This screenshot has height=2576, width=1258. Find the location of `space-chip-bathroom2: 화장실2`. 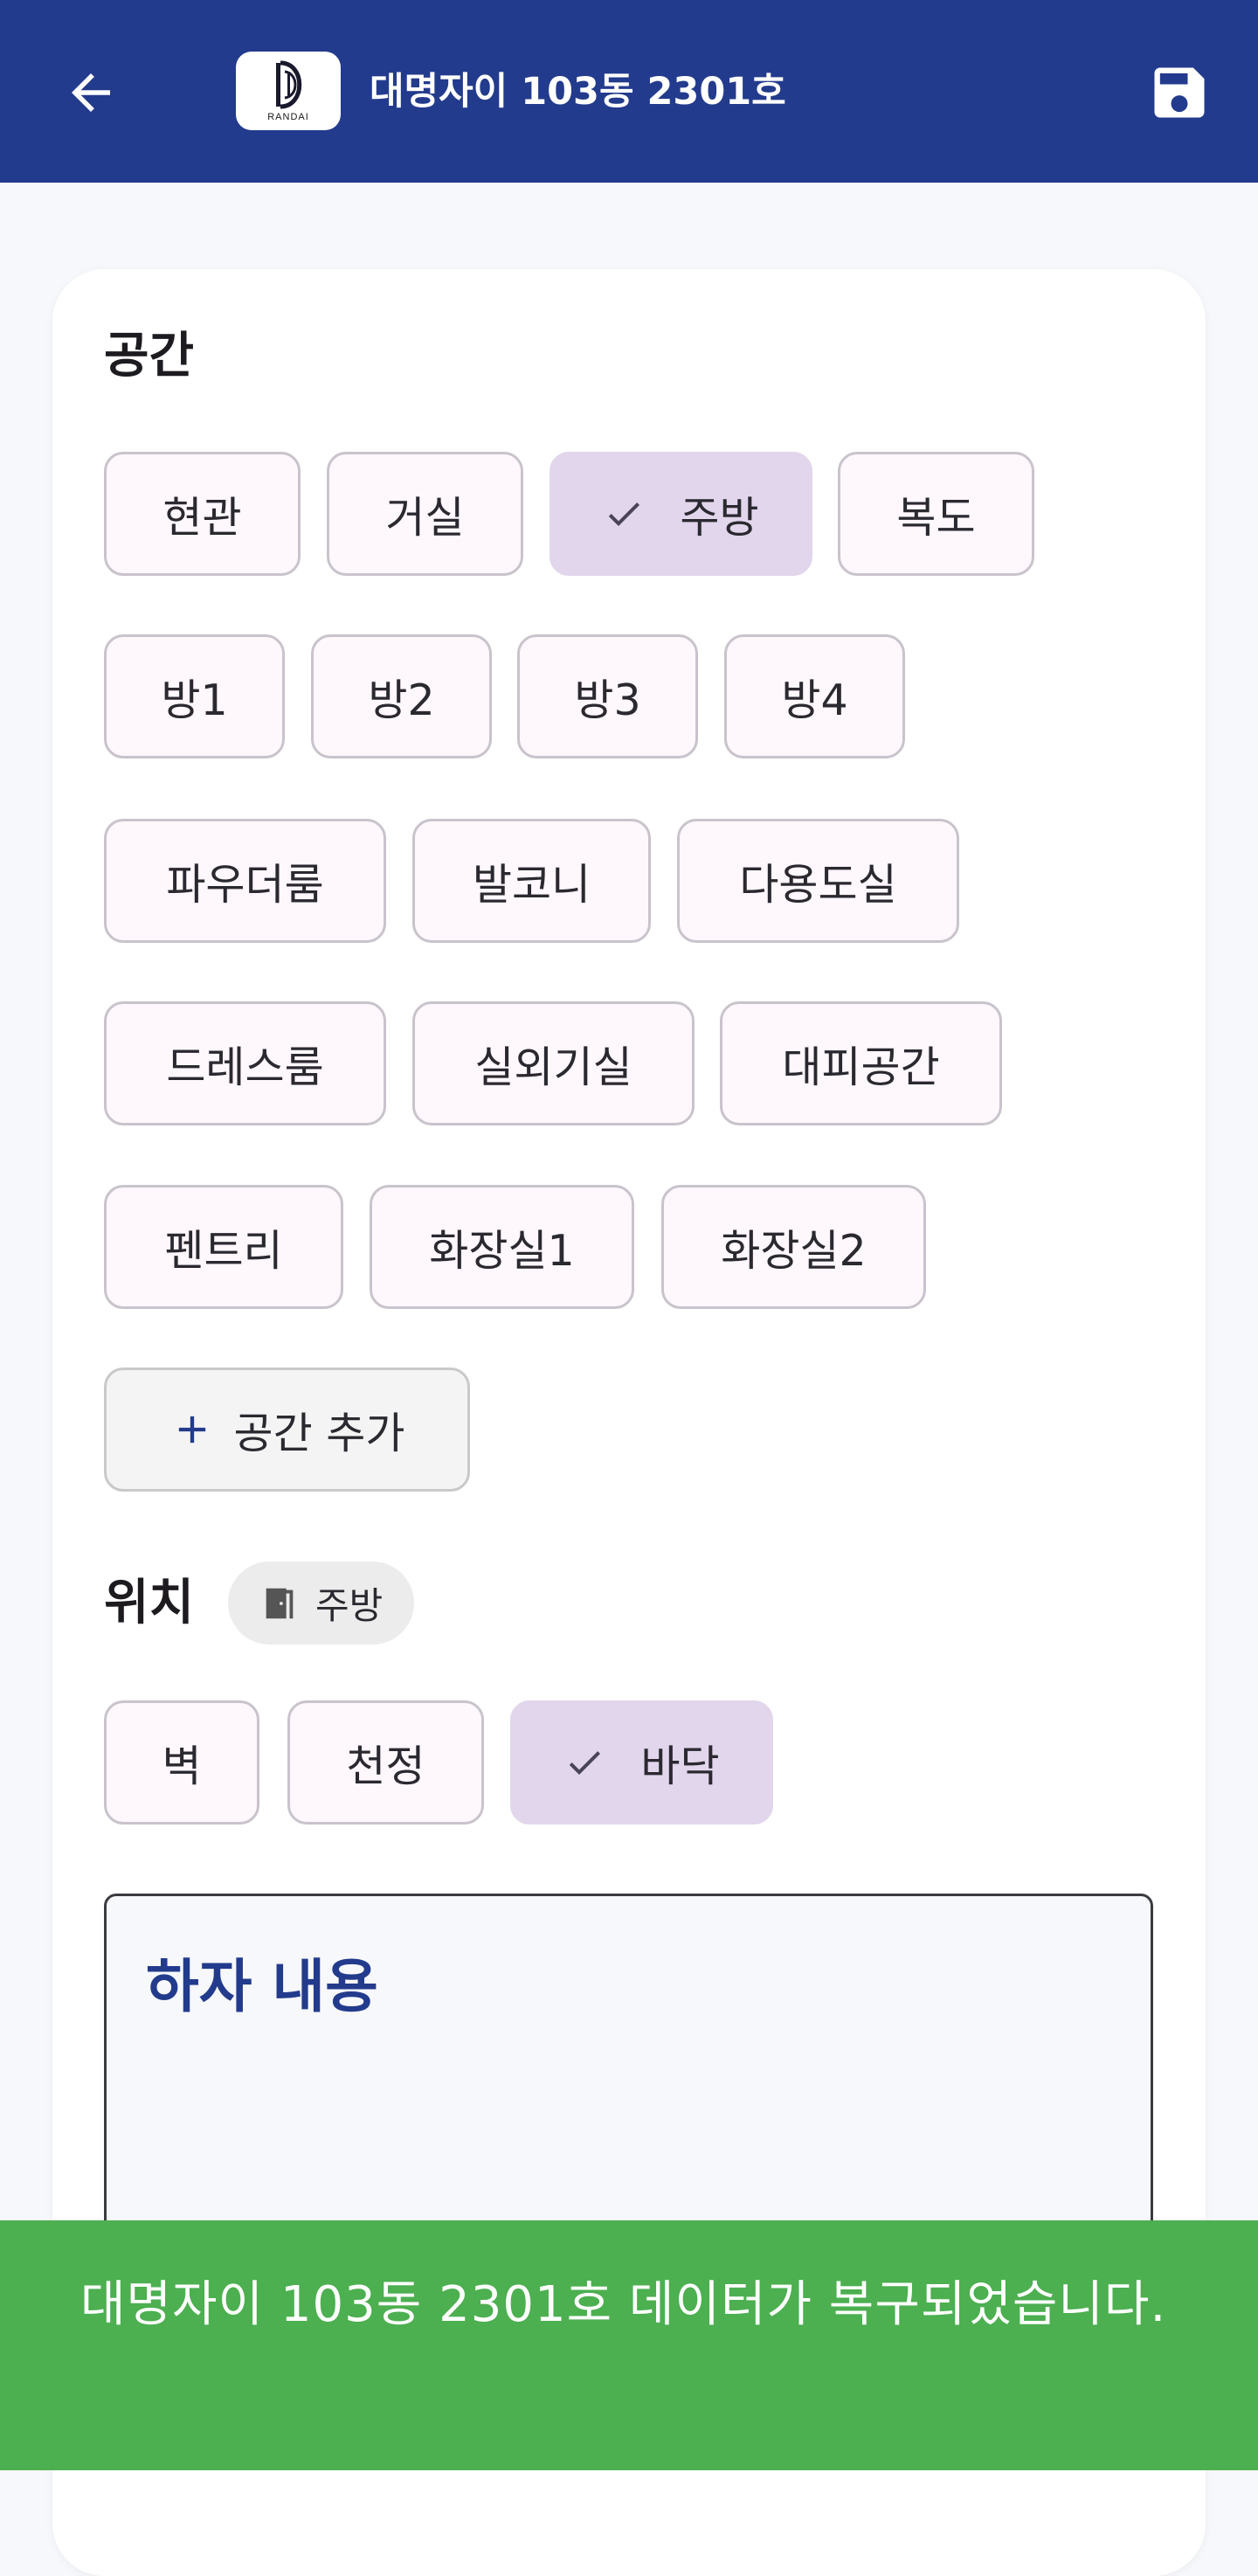

space-chip-bathroom2: 화장실2 is located at coordinates (793, 1247).